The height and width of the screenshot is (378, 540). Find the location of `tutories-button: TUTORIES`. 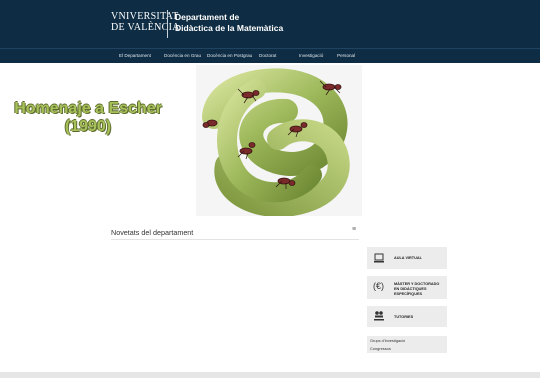

tutories-button: TUTORIES is located at coordinates (407, 316).